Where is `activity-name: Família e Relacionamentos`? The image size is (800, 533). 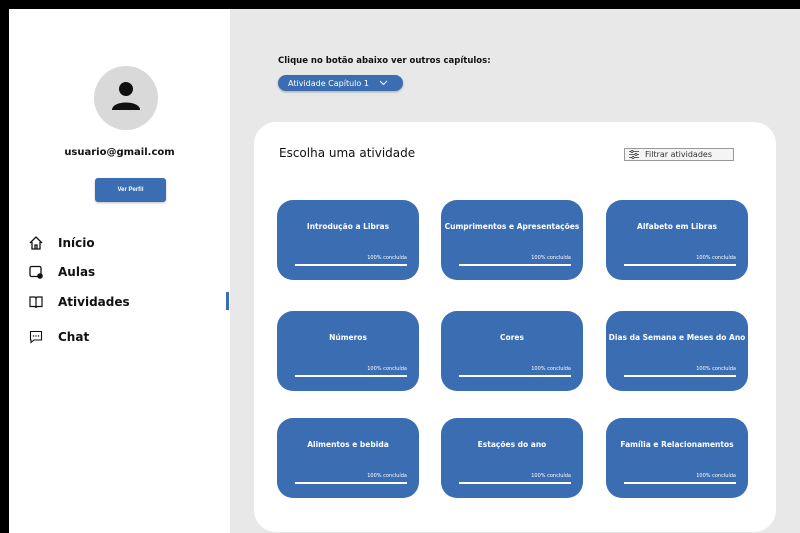 activity-name: Família e Relacionamentos is located at coordinates (677, 444).